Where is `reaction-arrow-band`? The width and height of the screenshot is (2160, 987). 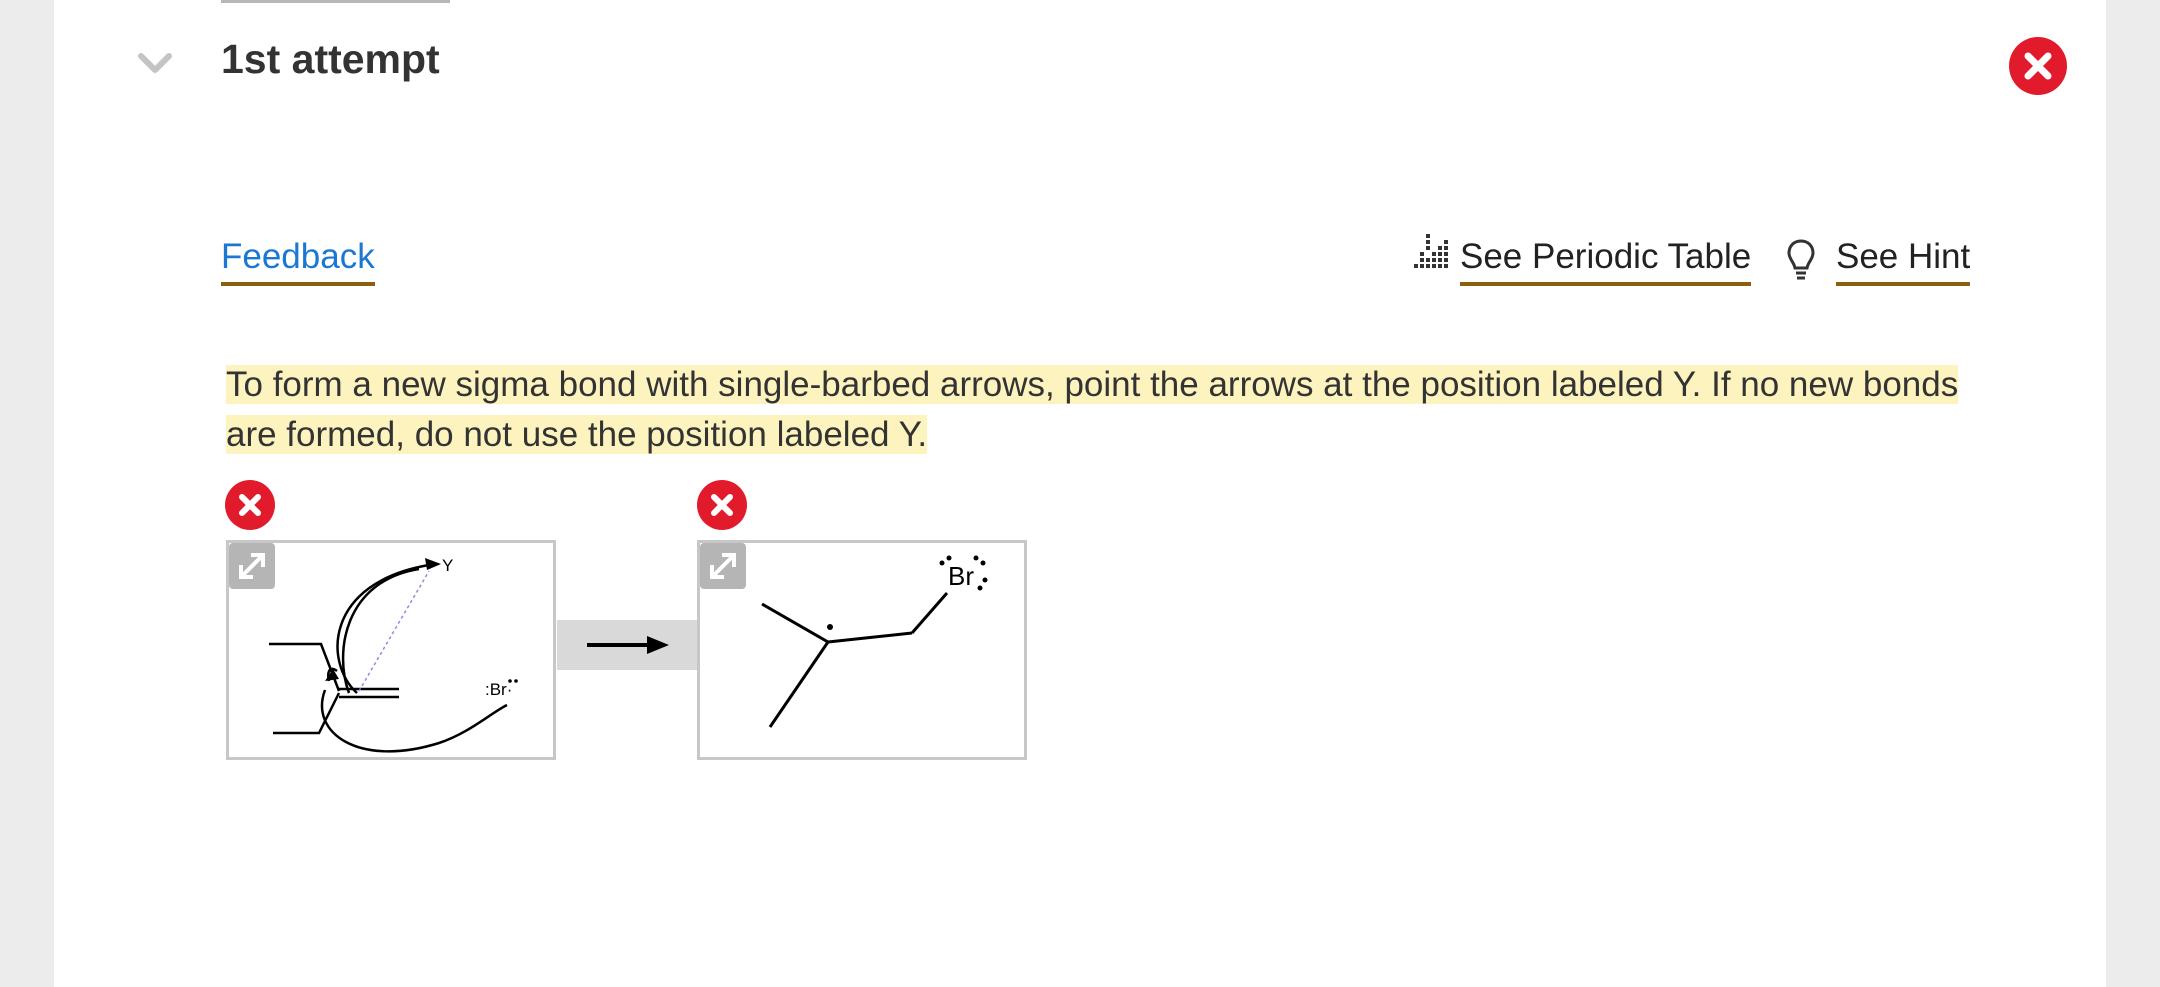
reaction-arrow-band is located at coordinates (627, 645).